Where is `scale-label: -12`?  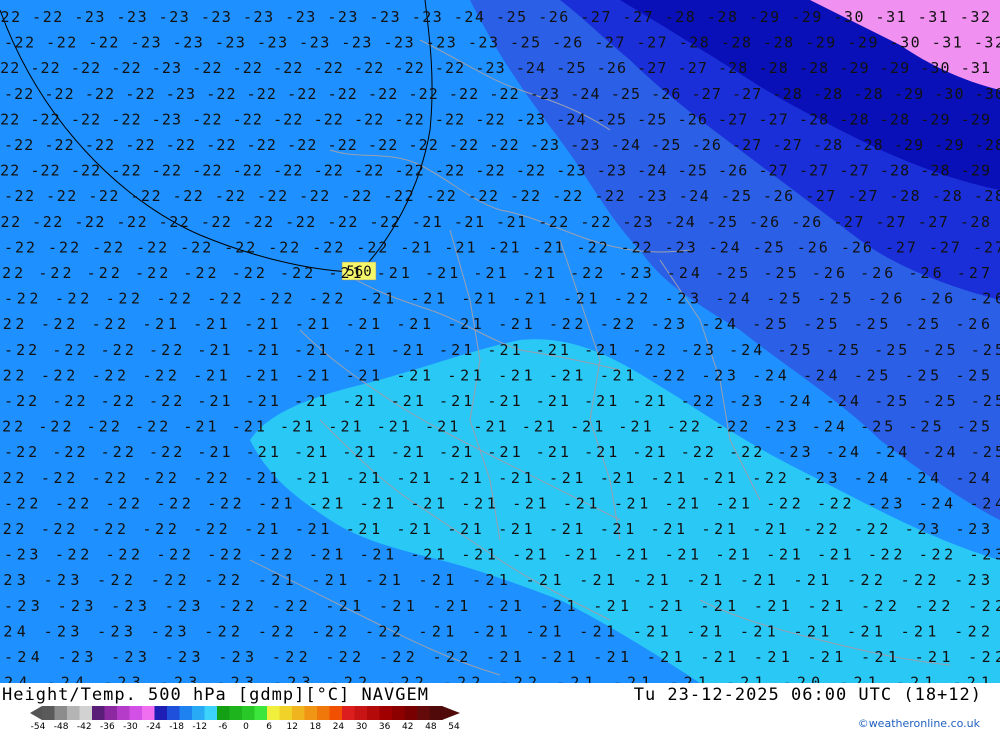 scale-label: -12 is located at coordinates (200, 727).